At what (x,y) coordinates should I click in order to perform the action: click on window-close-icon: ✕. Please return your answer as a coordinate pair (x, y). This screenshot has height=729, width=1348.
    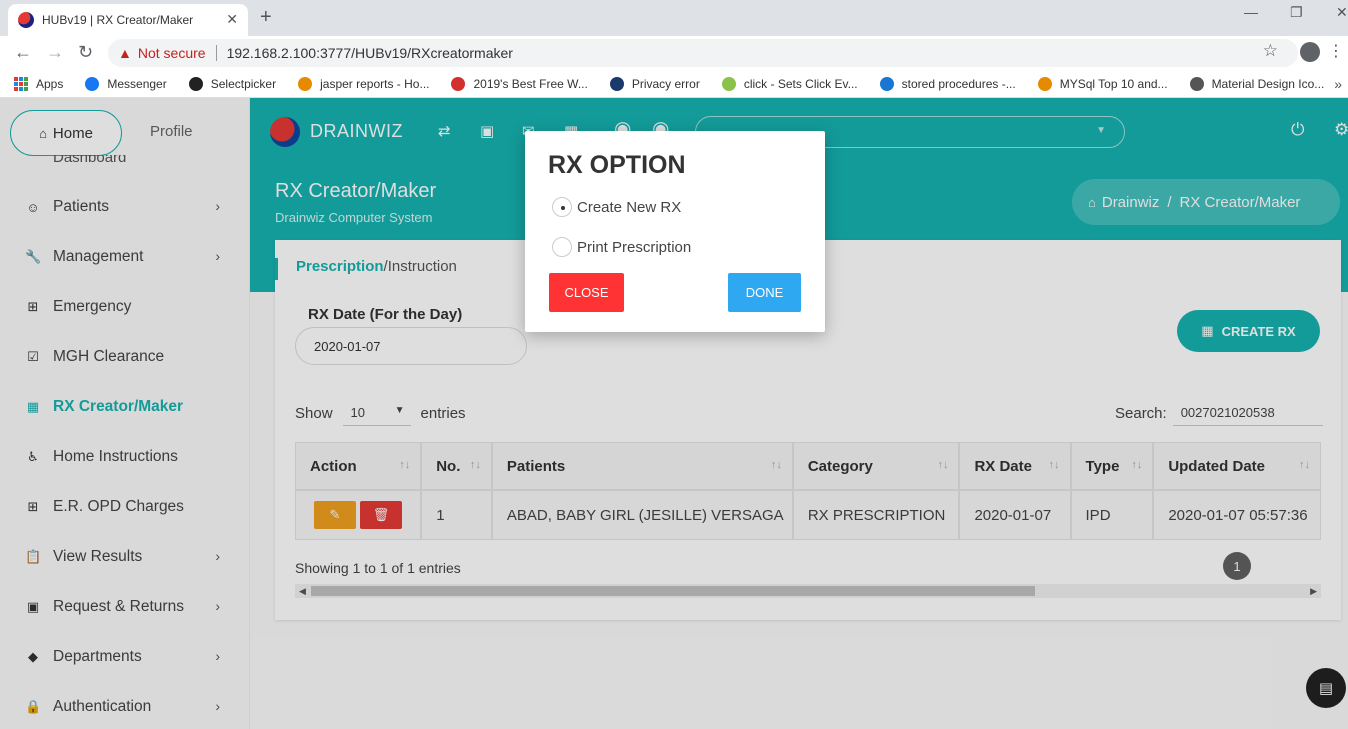
    Looking at the image, I should click on (1342, 12).